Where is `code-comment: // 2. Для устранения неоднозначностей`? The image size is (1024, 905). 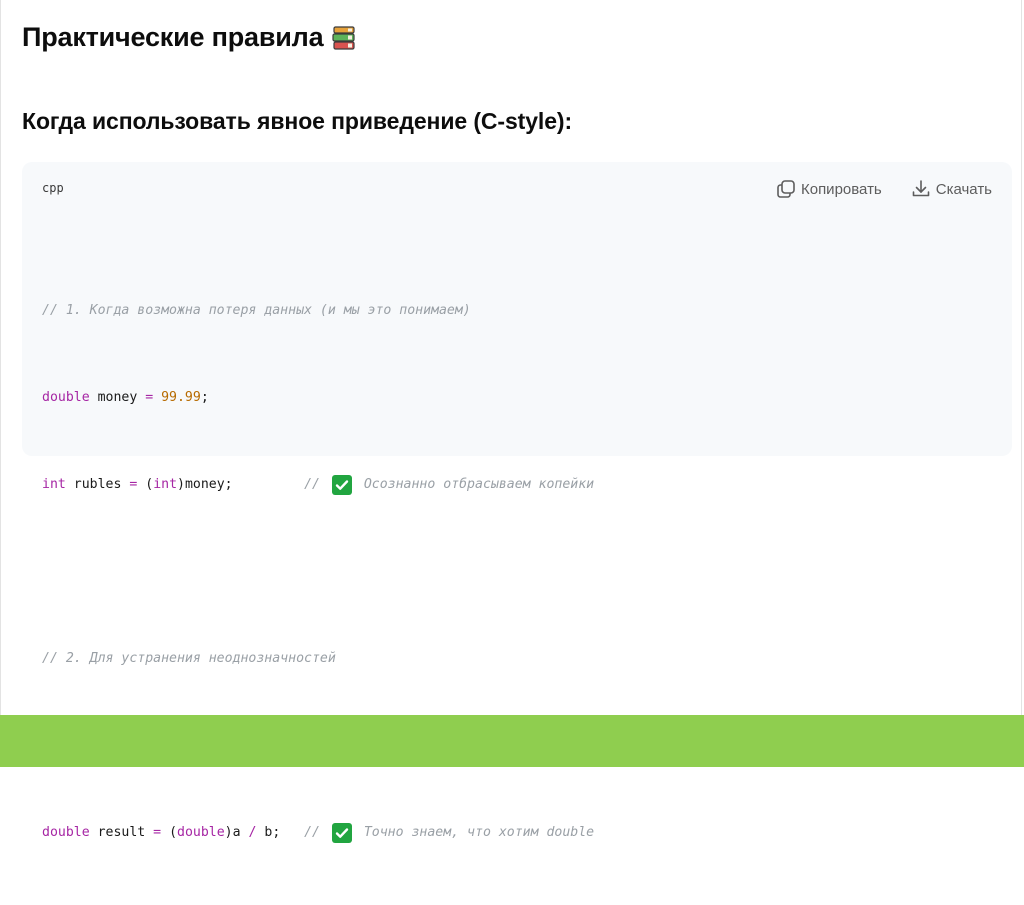 code-comment: // 2. Для устранения неоднозначностей is located at coordinates (189, 658).